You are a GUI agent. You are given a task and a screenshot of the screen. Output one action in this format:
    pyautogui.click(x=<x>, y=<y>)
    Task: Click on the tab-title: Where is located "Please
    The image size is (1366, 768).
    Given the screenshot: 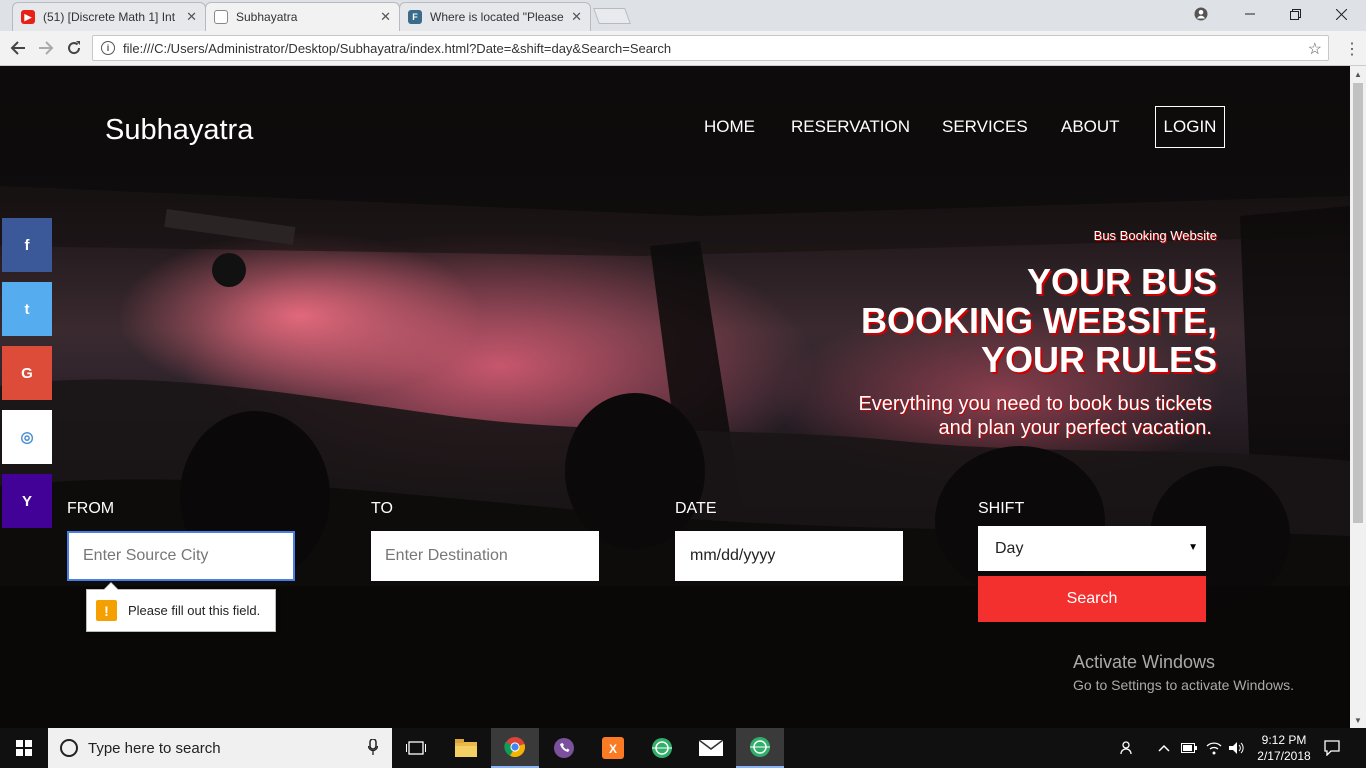 What is the action you would take?
    pyautogui.click(x=497, y=17)
    